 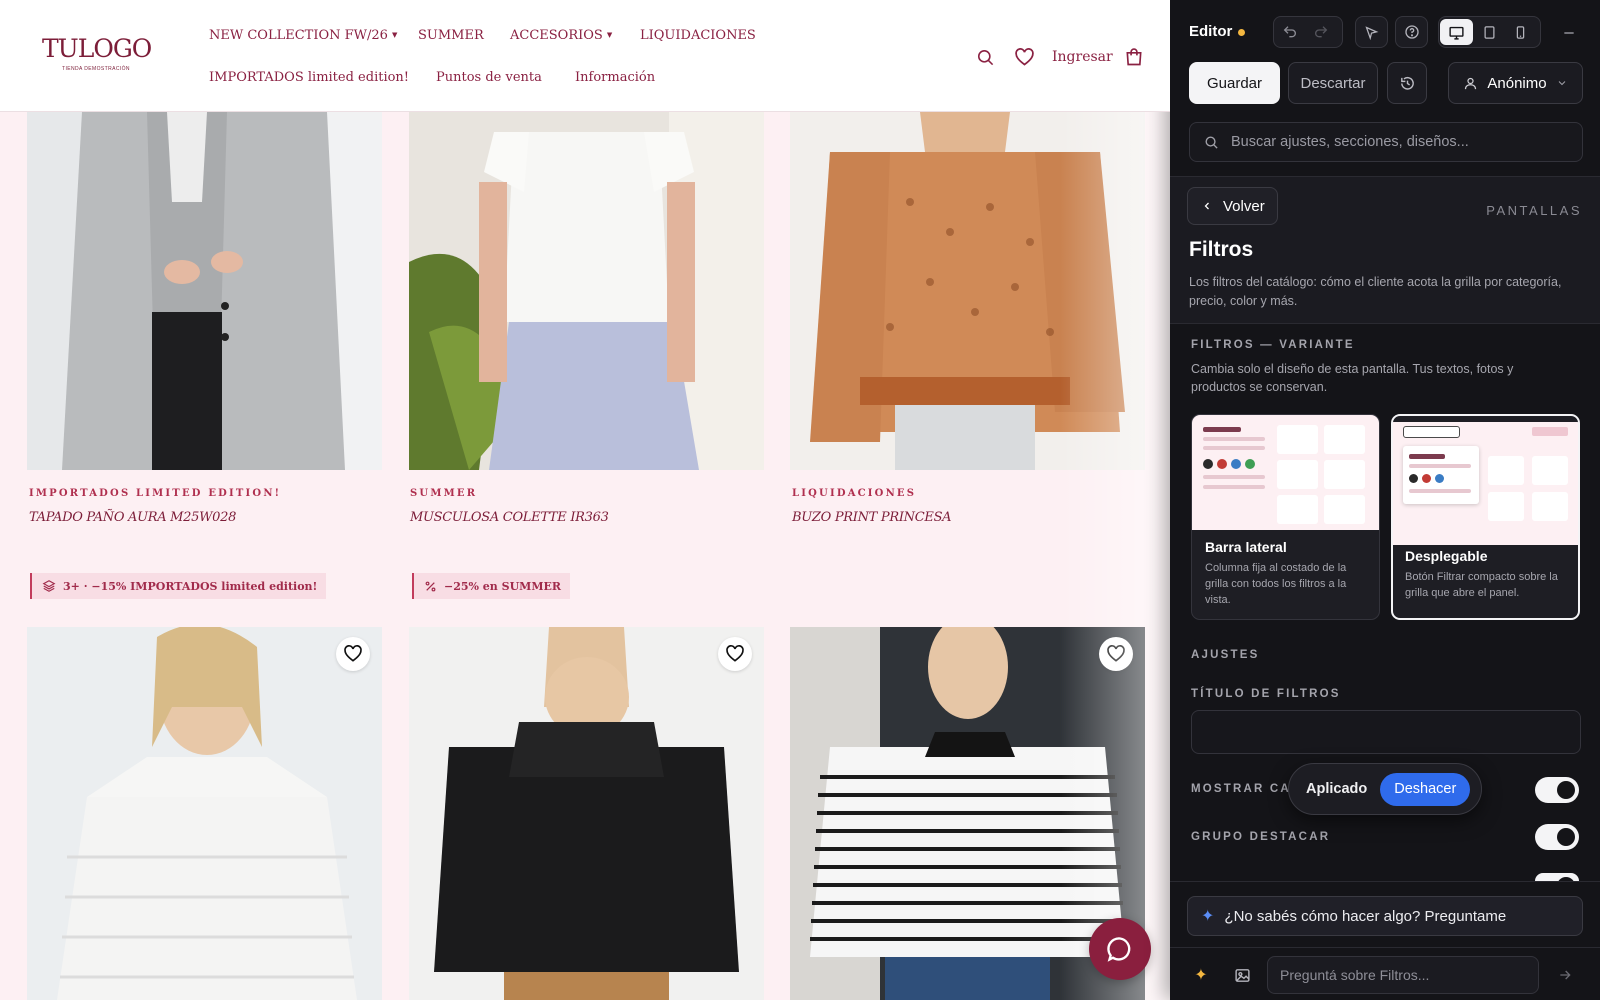 I want to click on redo-icon, so click(x=1320, y=32).